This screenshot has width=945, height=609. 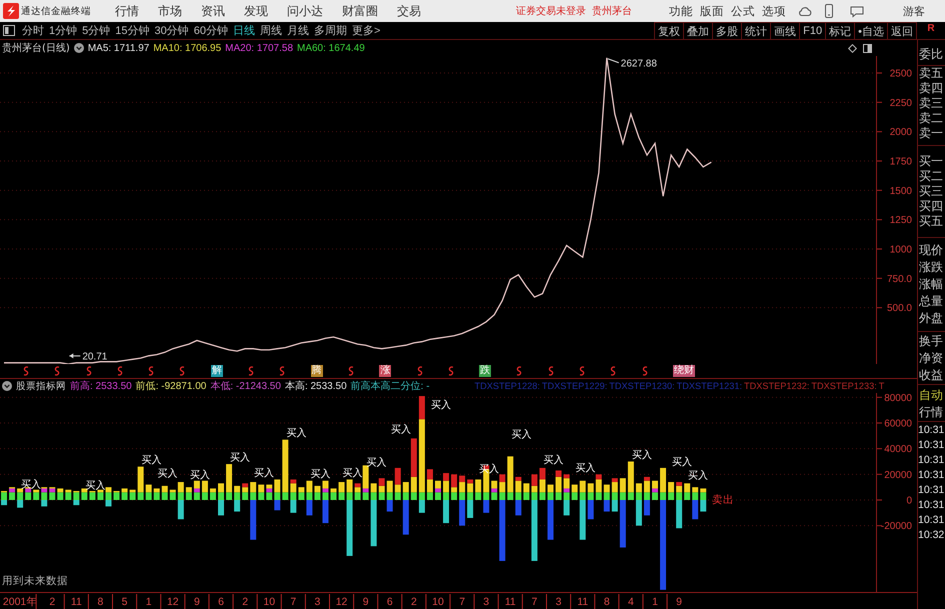 What do you see at coordinates (870, 30) in the screenshot?
I see `toolbar-button: •自选` at bounding box center [870, 30].